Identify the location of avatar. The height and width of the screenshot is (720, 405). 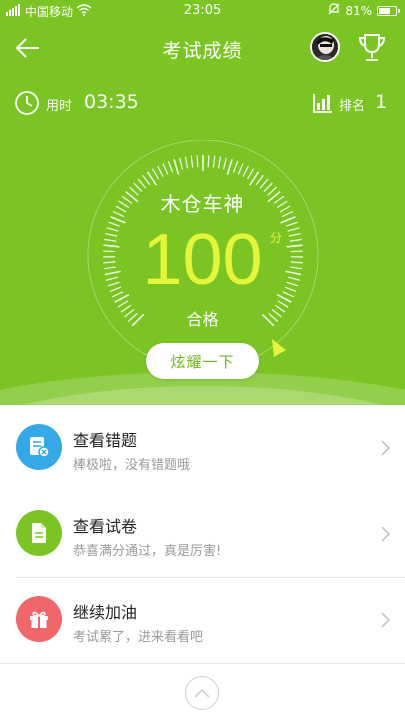
(325, 47).